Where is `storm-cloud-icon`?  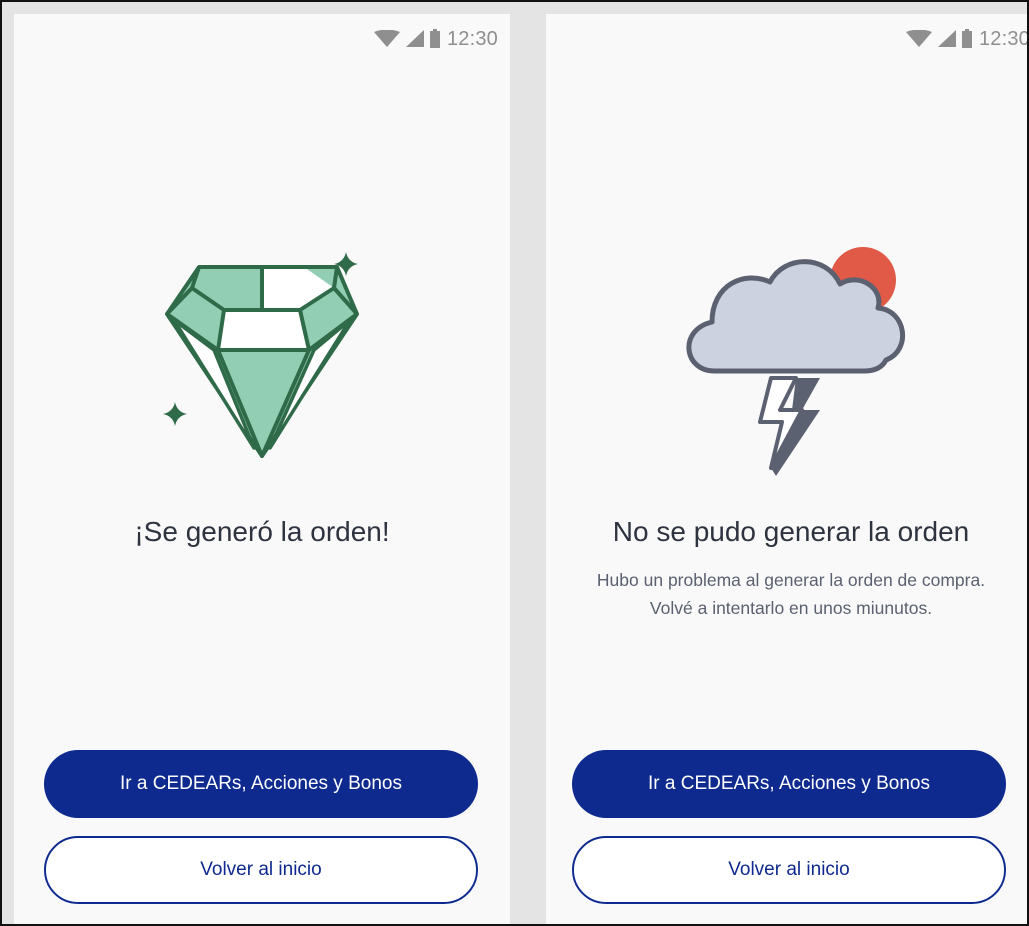
storm-cloud-icon is located at coordinates (795, 361).